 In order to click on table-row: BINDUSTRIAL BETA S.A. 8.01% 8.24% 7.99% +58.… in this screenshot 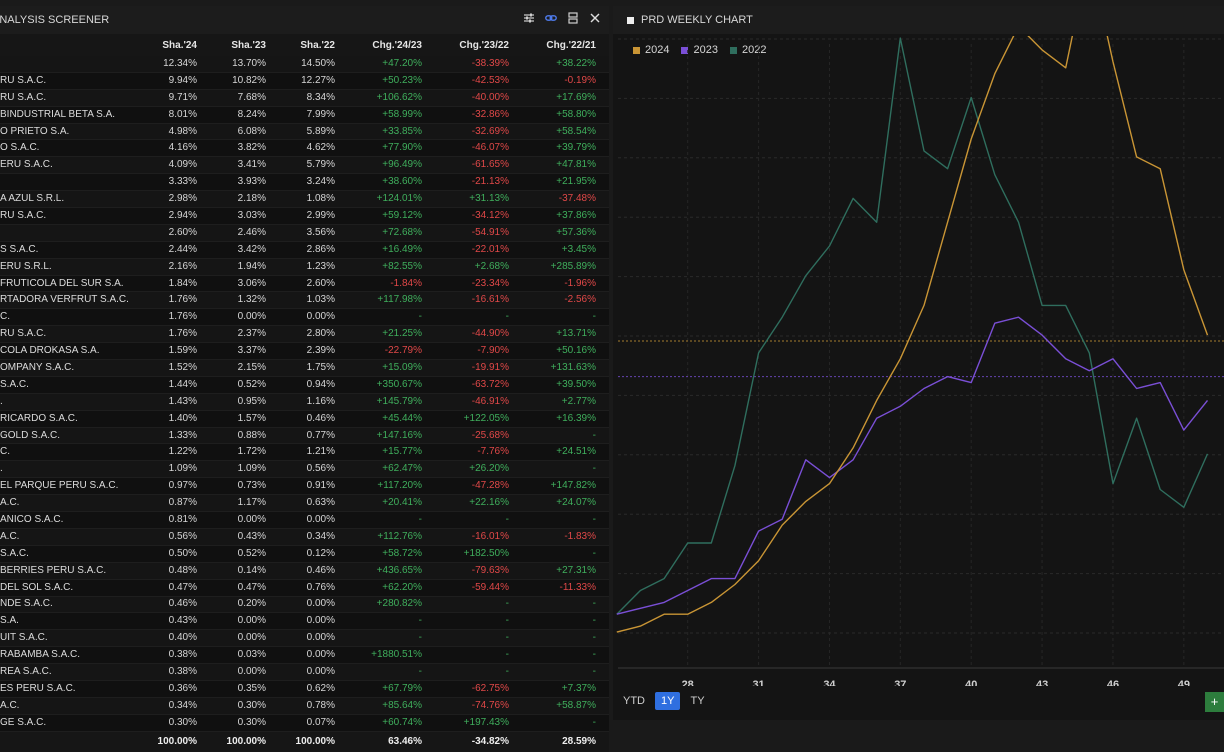, I will do `click(304, 115)`.